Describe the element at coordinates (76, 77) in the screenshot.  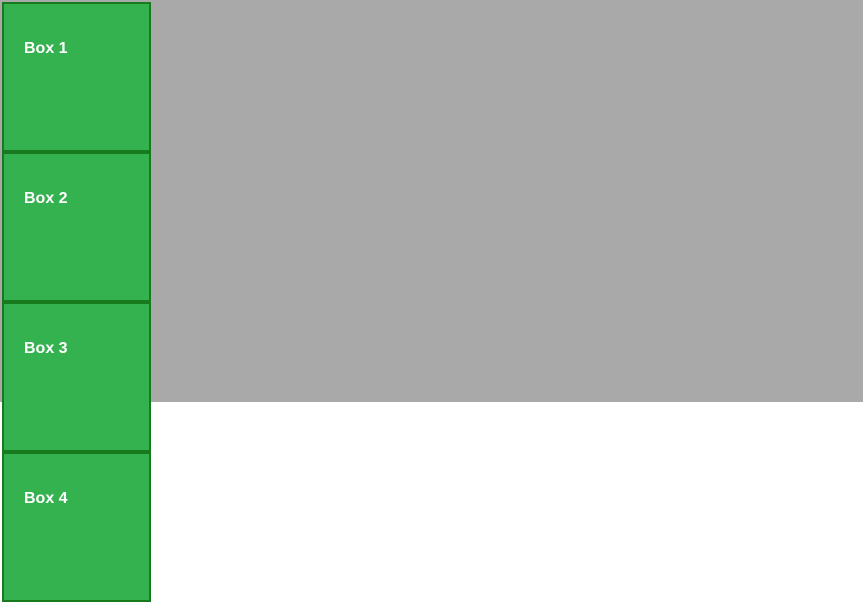
I see `box-1: Box 1` at that location.